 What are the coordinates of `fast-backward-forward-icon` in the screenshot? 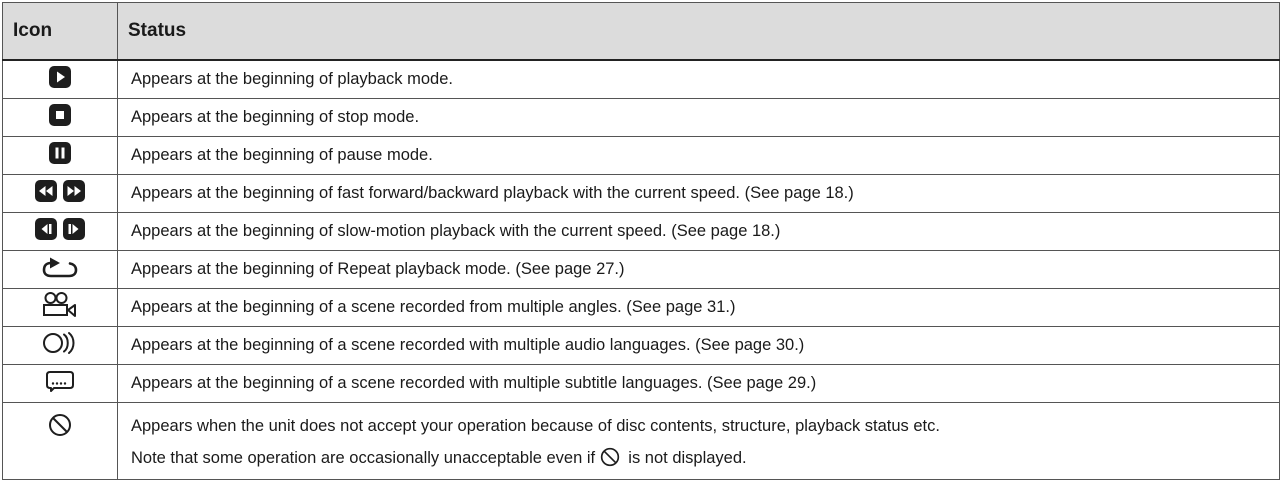 It's located at (60, 191).